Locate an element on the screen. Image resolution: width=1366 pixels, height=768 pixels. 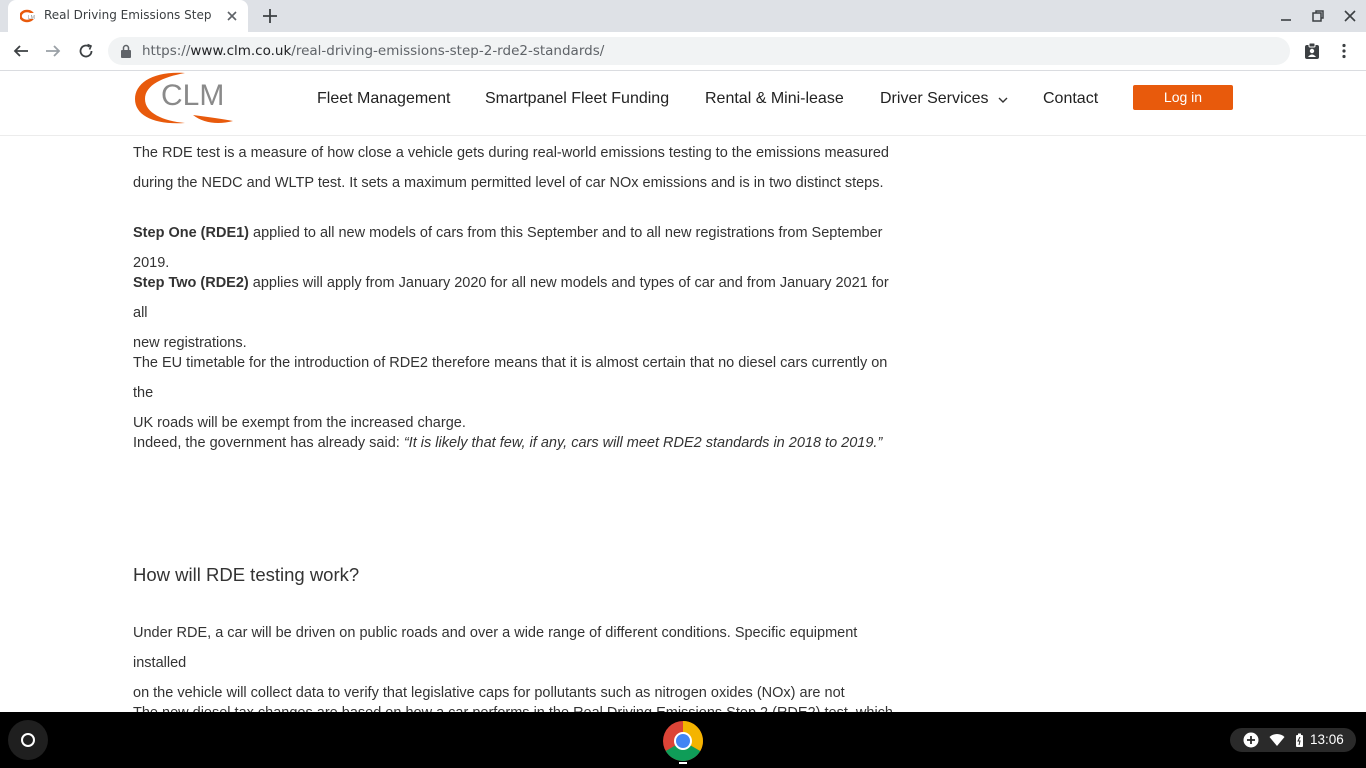
url-prefix: https:// is located at coordinates (166, 51).